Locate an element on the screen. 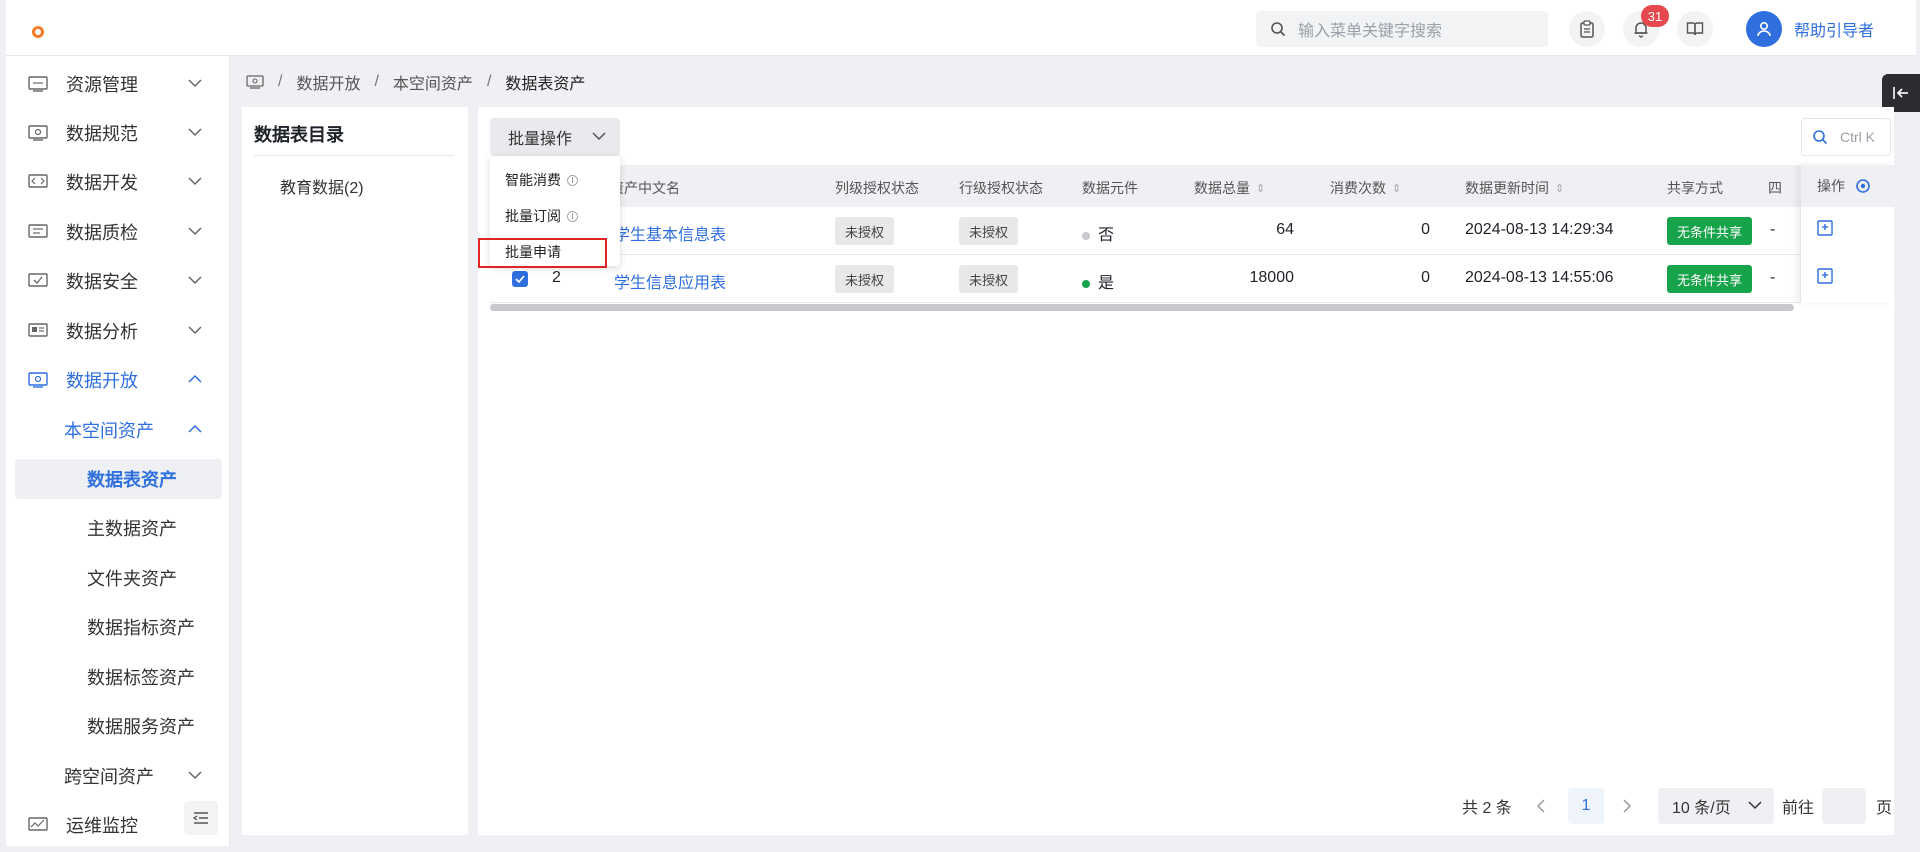 The height and width of the screenshot is (852, 1920). row-checkbox is located at coordinates (520, 279).